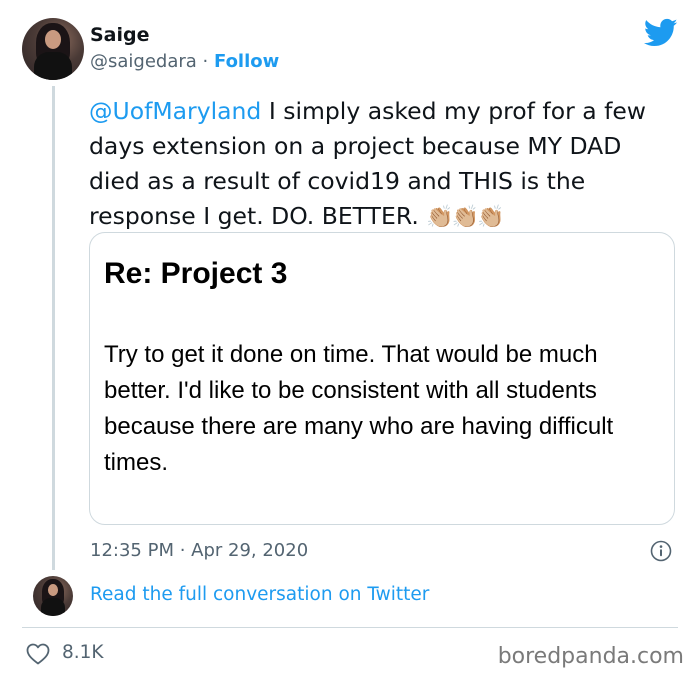  I want to click on info-icon, so click(661, 551).